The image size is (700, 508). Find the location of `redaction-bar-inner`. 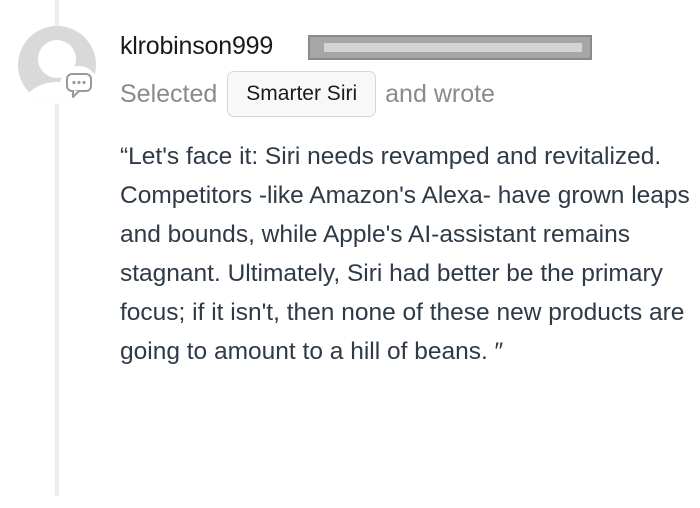

redaction-bar-inner is located at coordinates (453, 47).